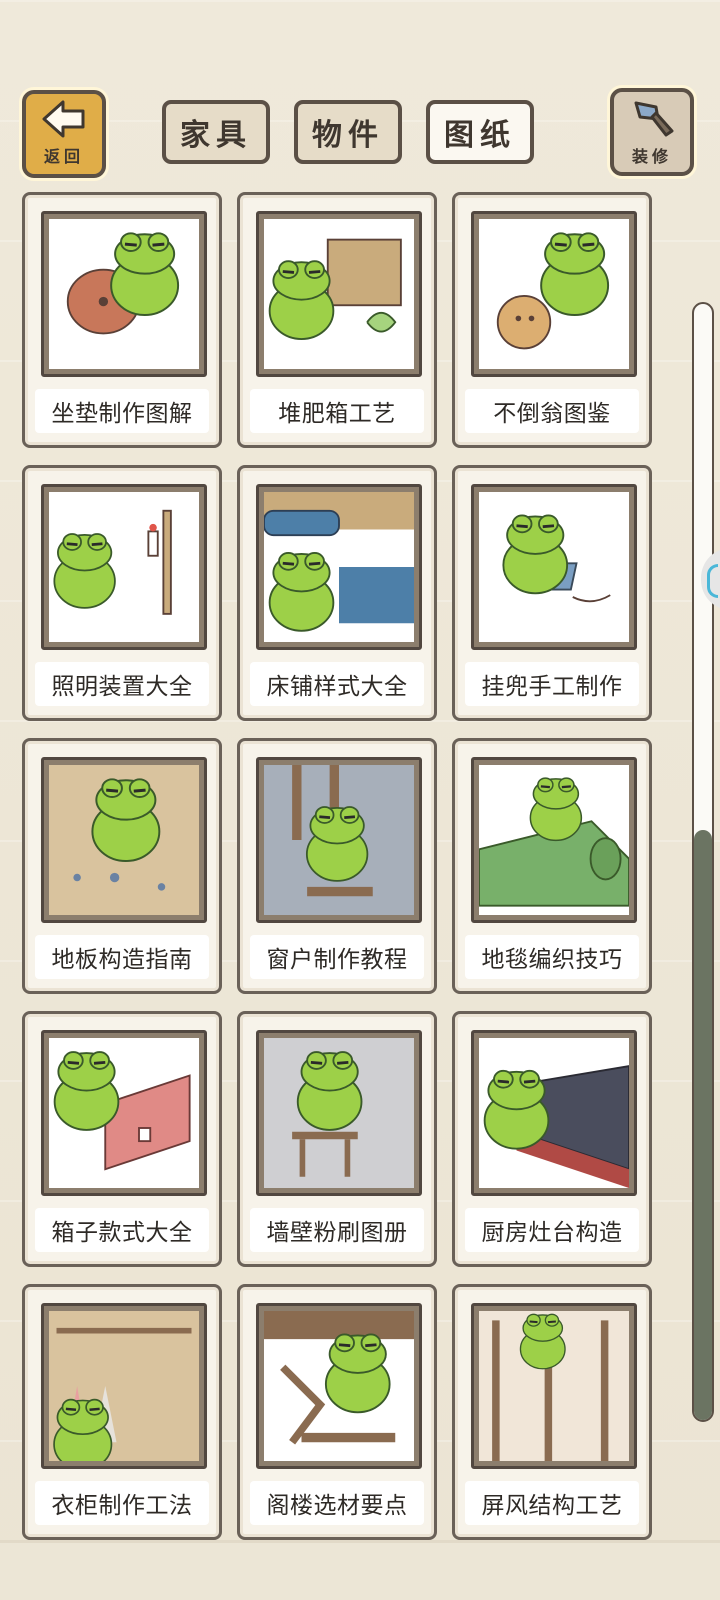 The height and width of the screenshot is (1600, 720). I want to click on tab-blueprints: 图纸, so click(480, 132).